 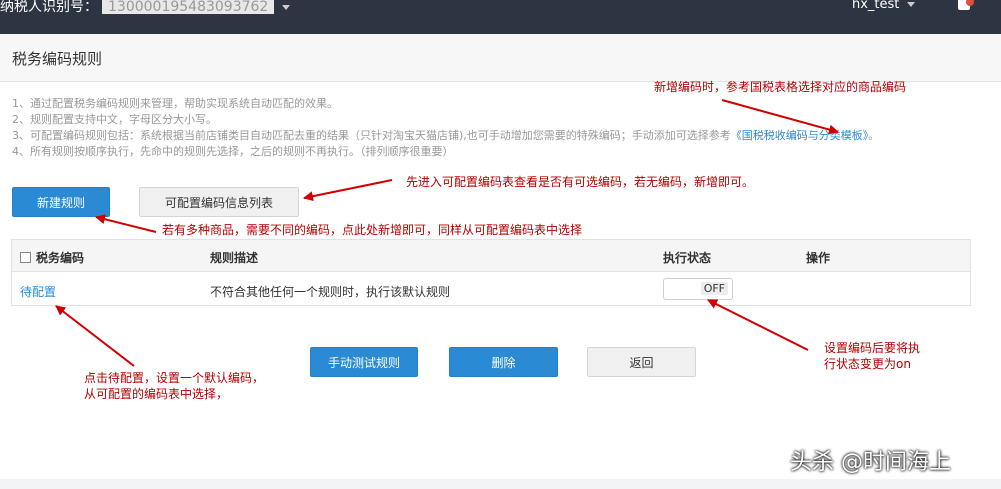 What do you see at coordinates (874, 135) in the screenshot?
I see `instruction-3-suffix: 。` at bounding box center [874, 135].